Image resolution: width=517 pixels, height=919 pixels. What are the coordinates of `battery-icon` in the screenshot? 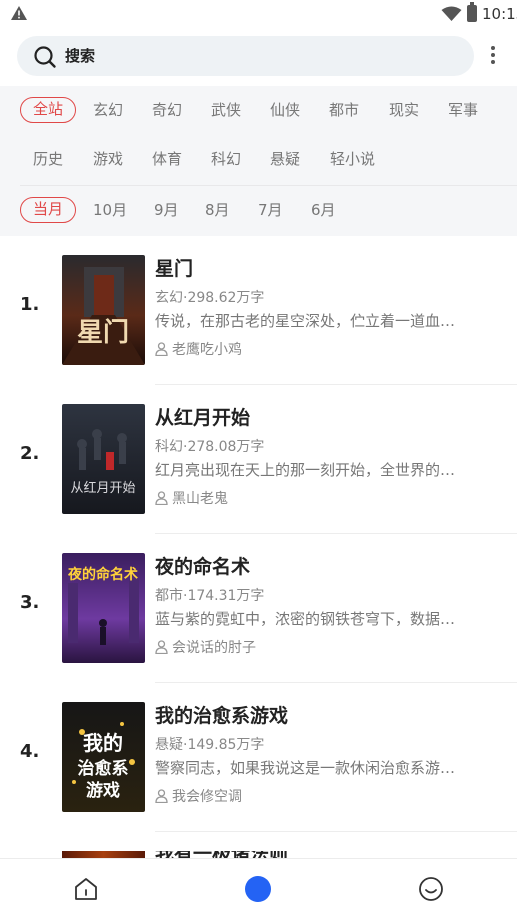 It's located at (472, 12).